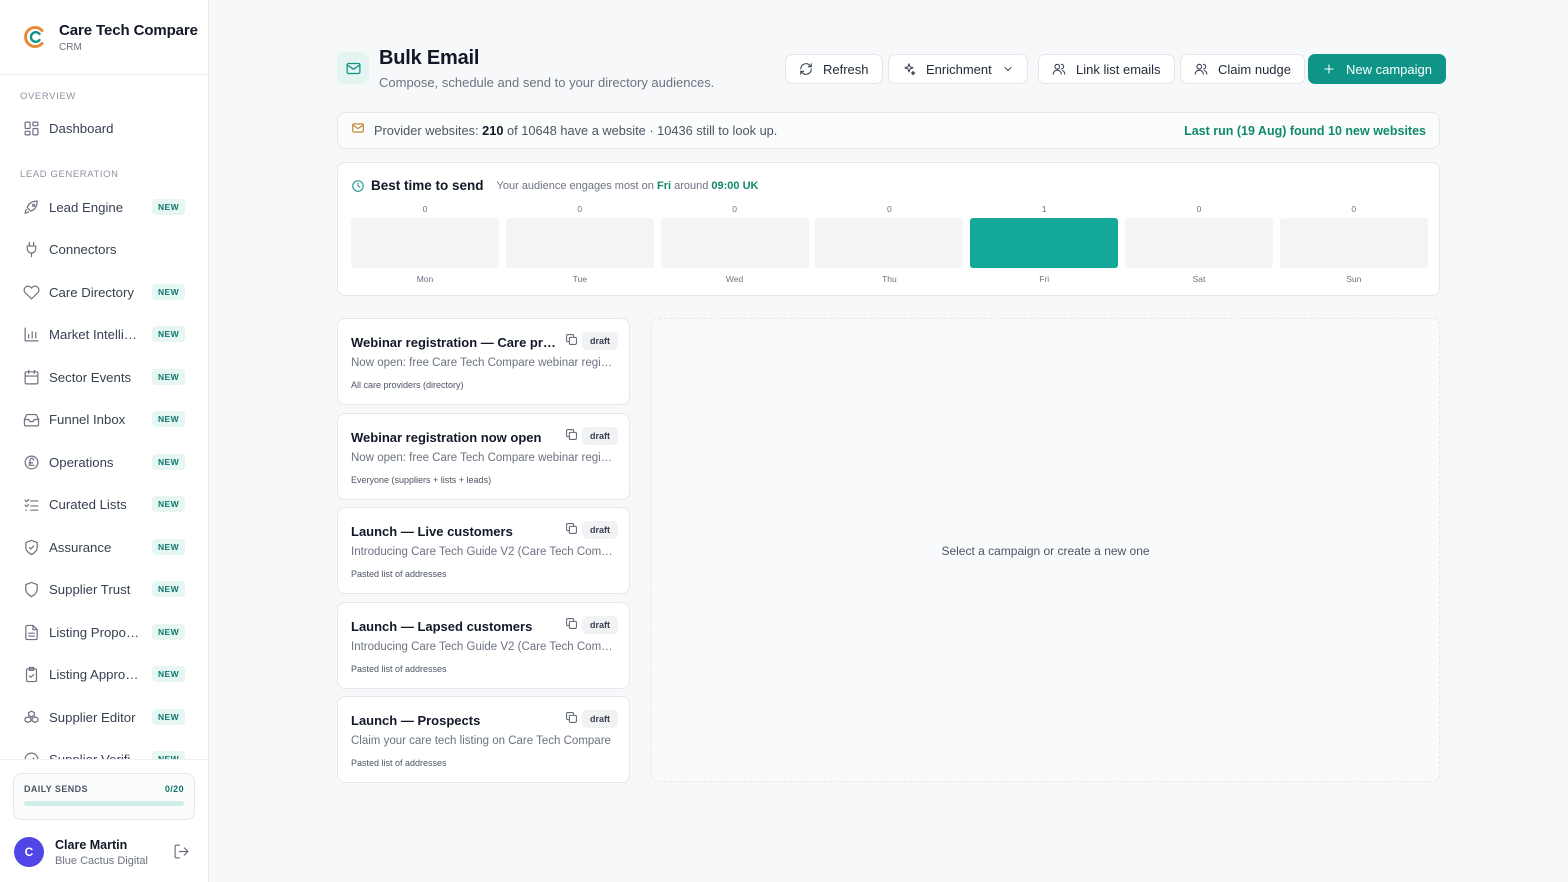  I want to click on chart-category-label: Wed, so click(734, 279).